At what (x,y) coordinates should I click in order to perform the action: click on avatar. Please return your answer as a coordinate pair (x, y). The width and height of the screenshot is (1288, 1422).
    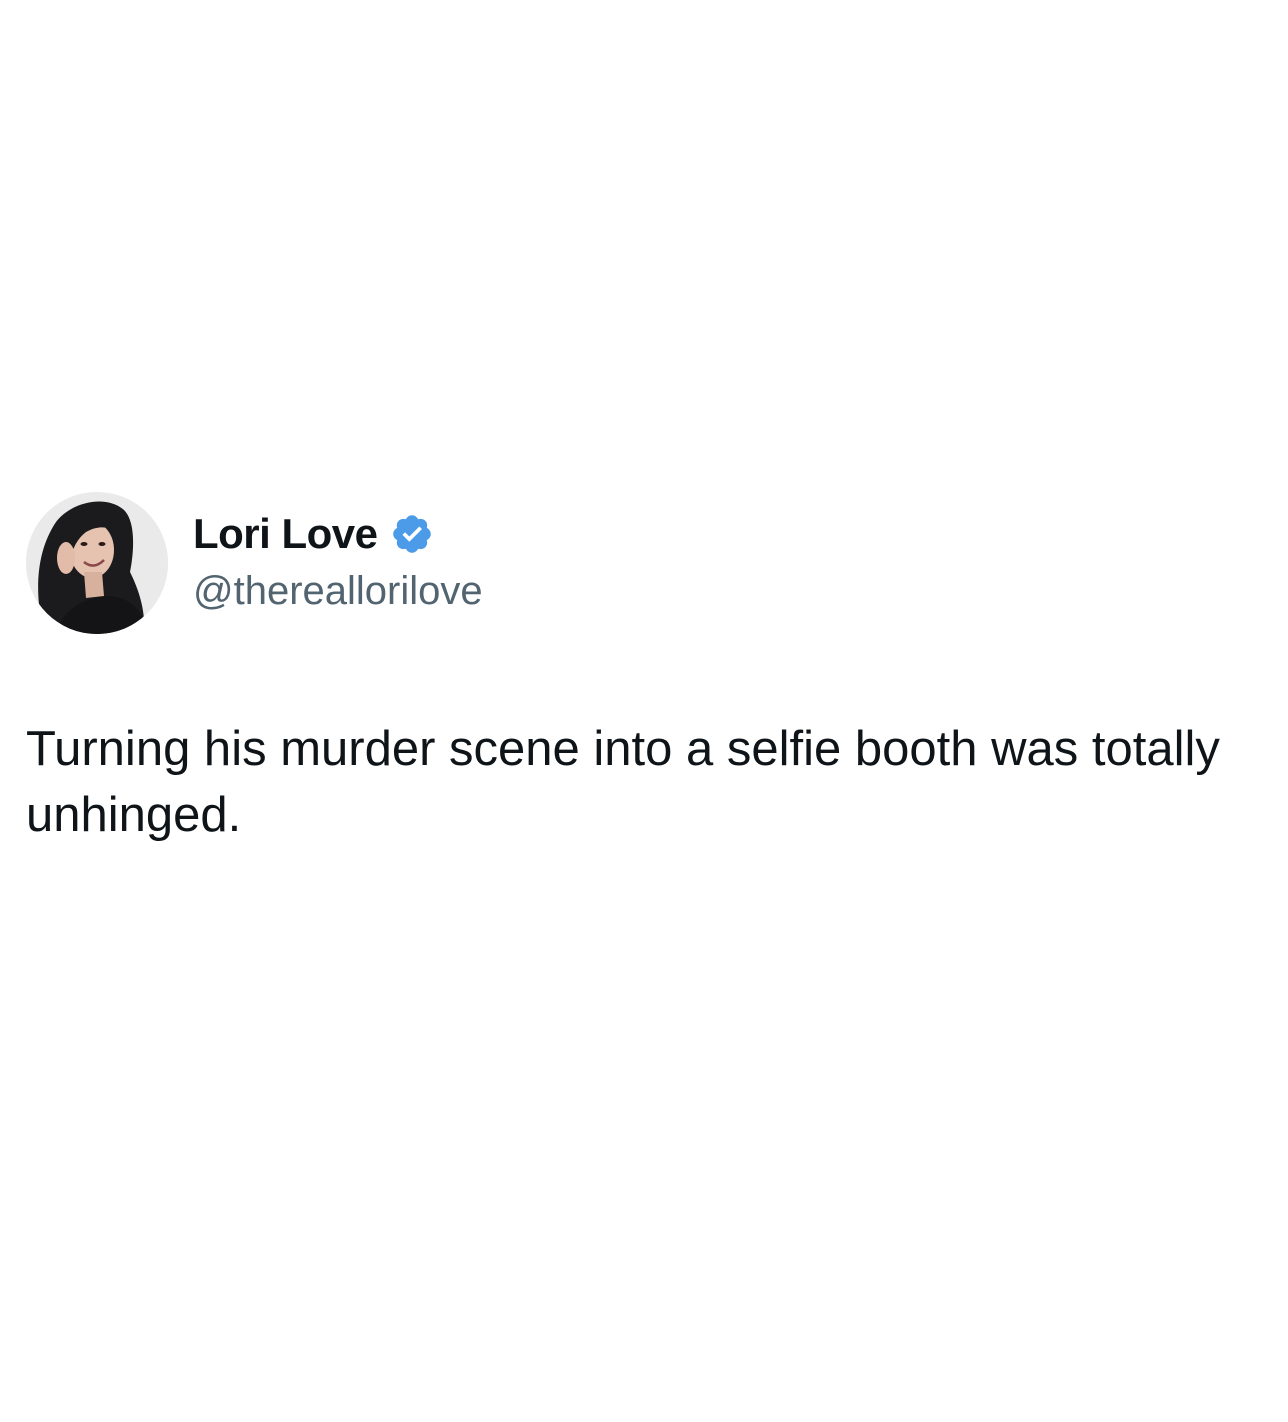
    Looking at the image, I should click on (97, 563).